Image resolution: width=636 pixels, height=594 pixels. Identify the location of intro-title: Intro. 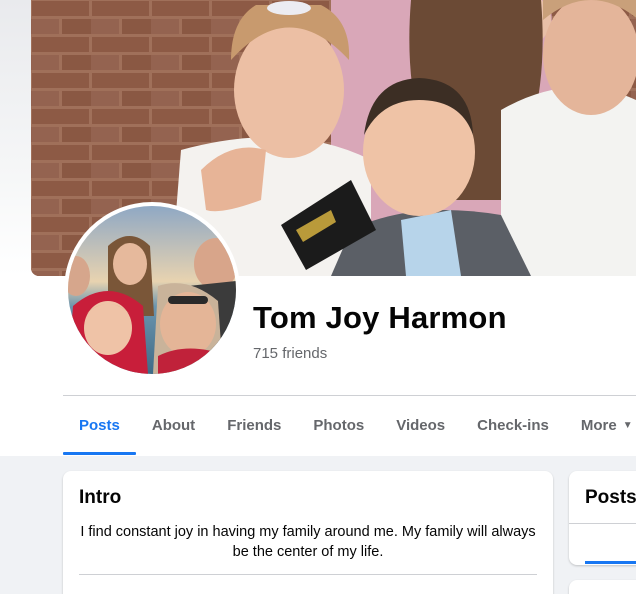
(100, 497).